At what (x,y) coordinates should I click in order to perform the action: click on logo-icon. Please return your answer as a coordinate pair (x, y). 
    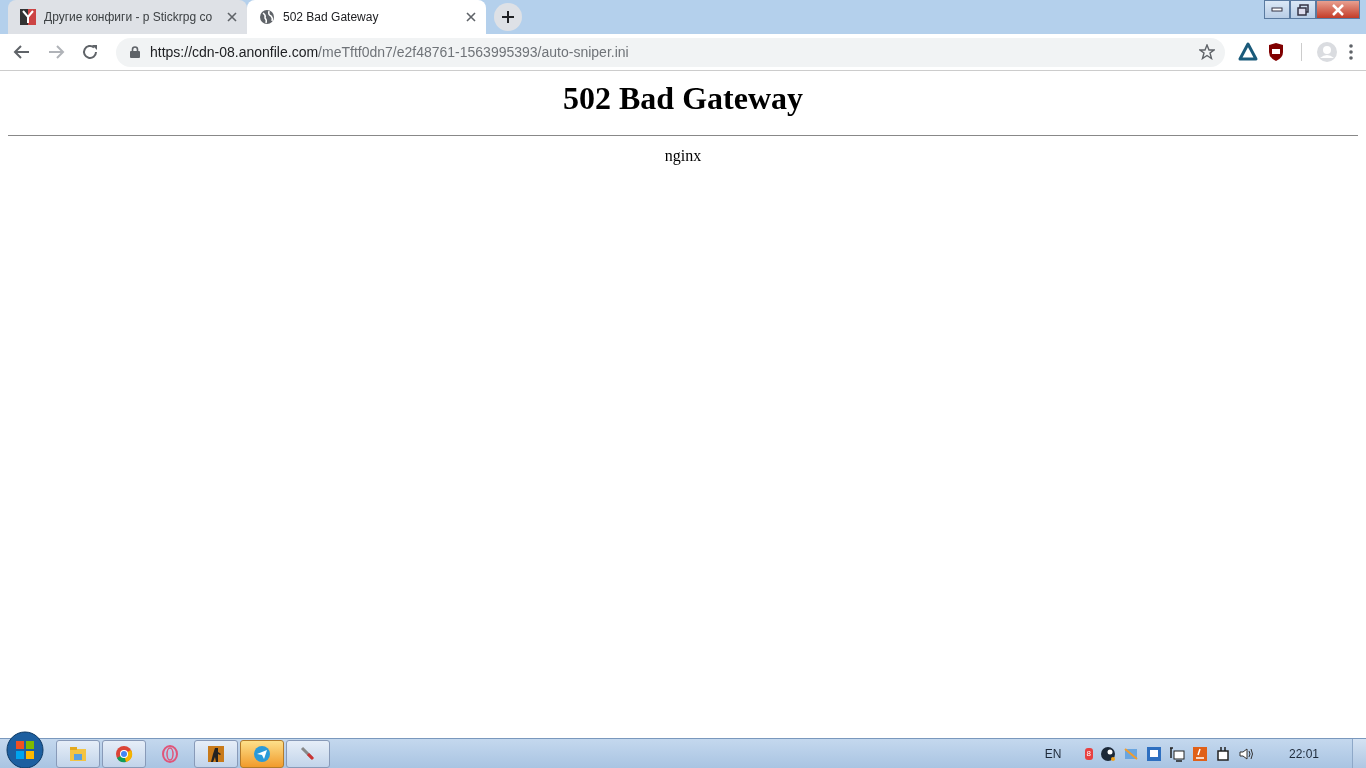
    Looking at the image, I should click on (28, 17).